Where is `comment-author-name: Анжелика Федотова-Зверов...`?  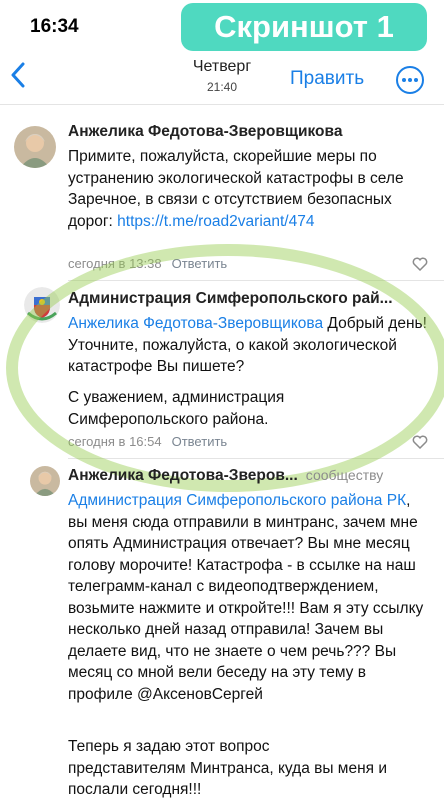
comment-author-name: Анжелика Федотова-Зверов... is located at coordinates (183, 475).